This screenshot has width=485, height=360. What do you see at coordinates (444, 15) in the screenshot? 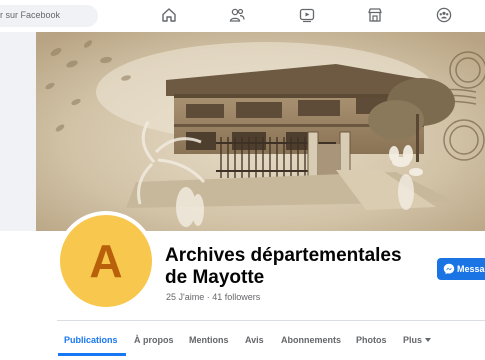
I see `groups-icon` at bounding box center [444, 15].